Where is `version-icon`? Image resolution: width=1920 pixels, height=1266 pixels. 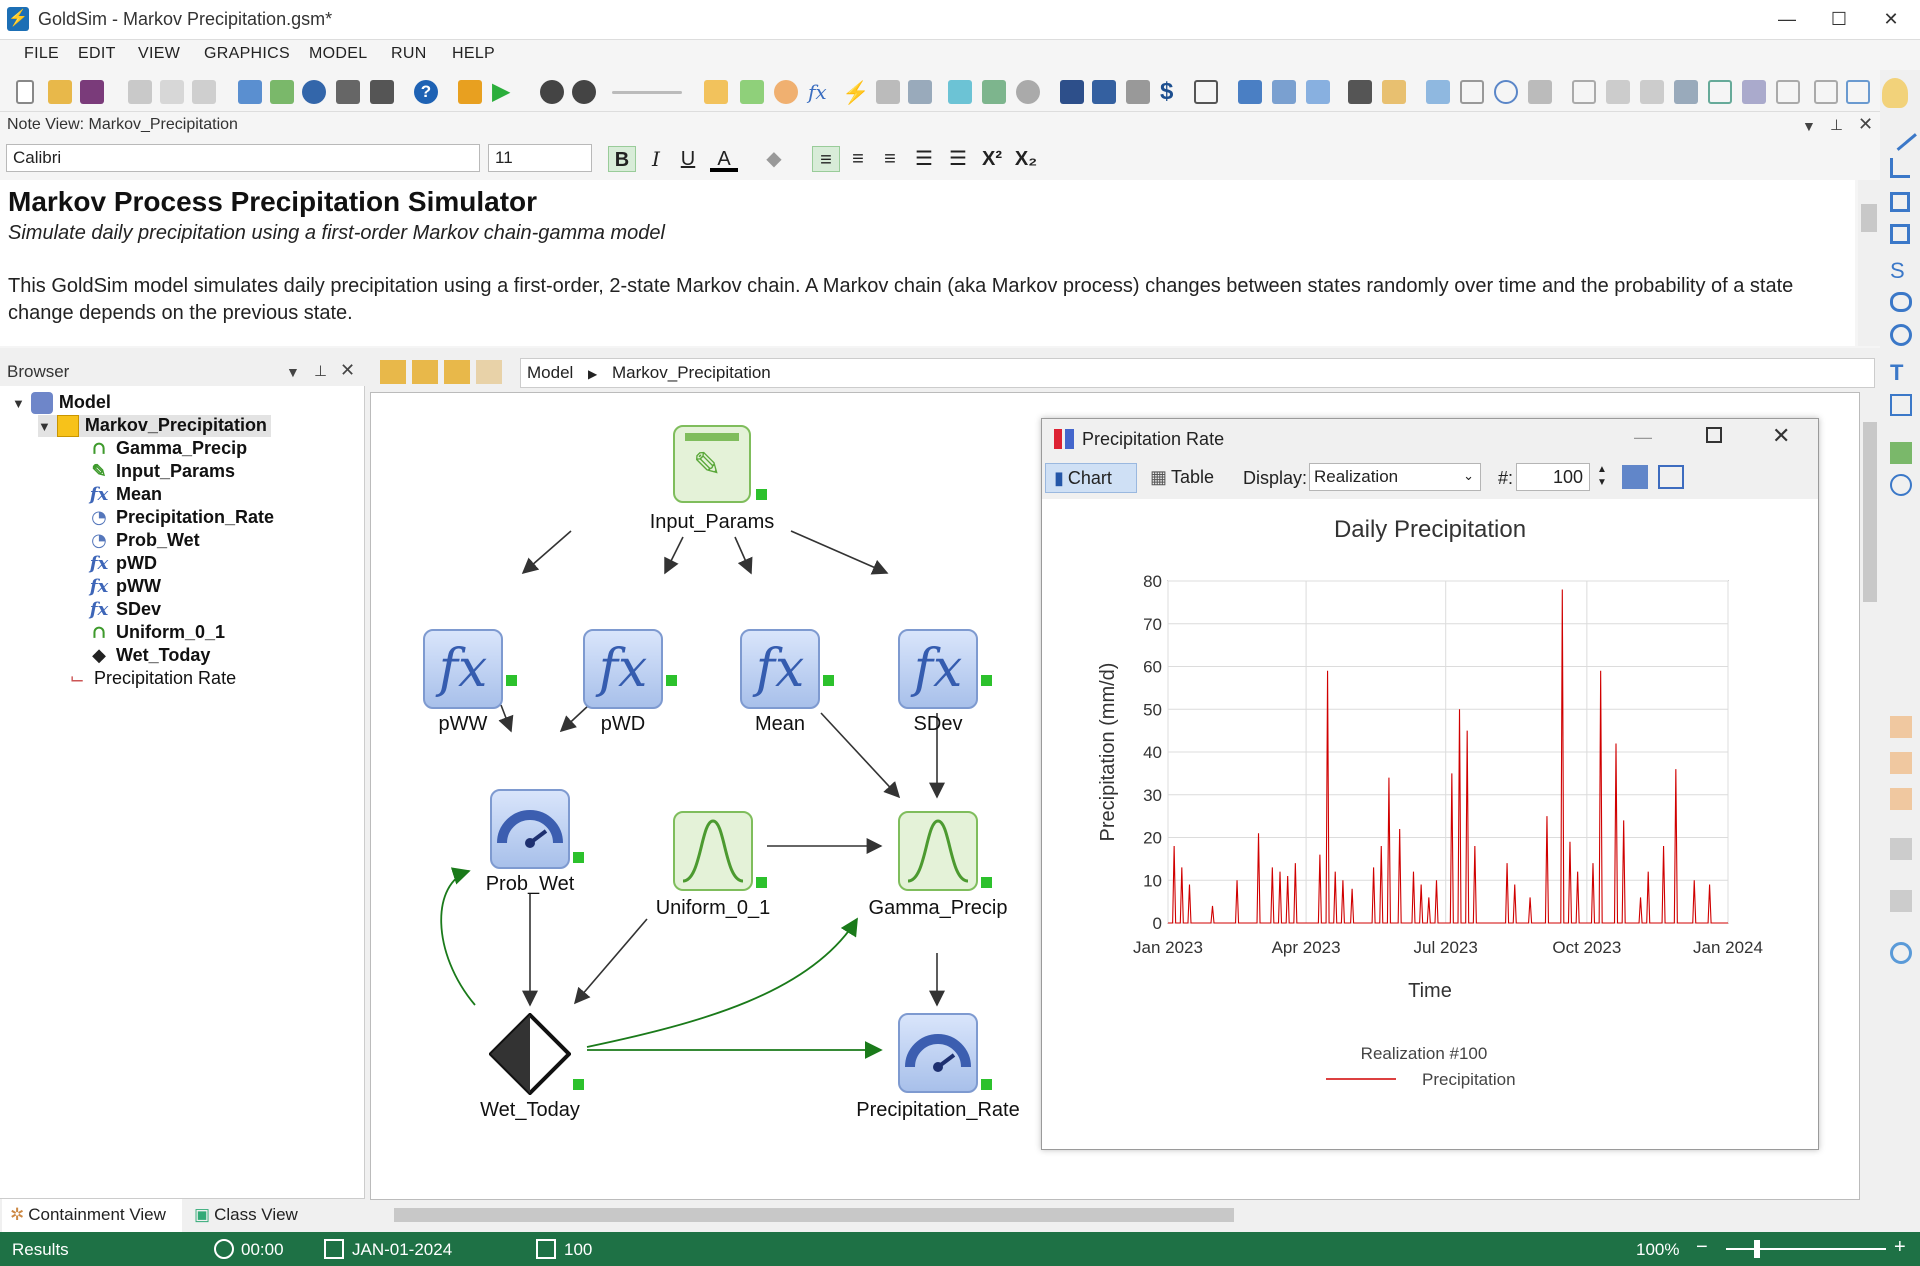
version-icon is located at coordinates (1206, 92).